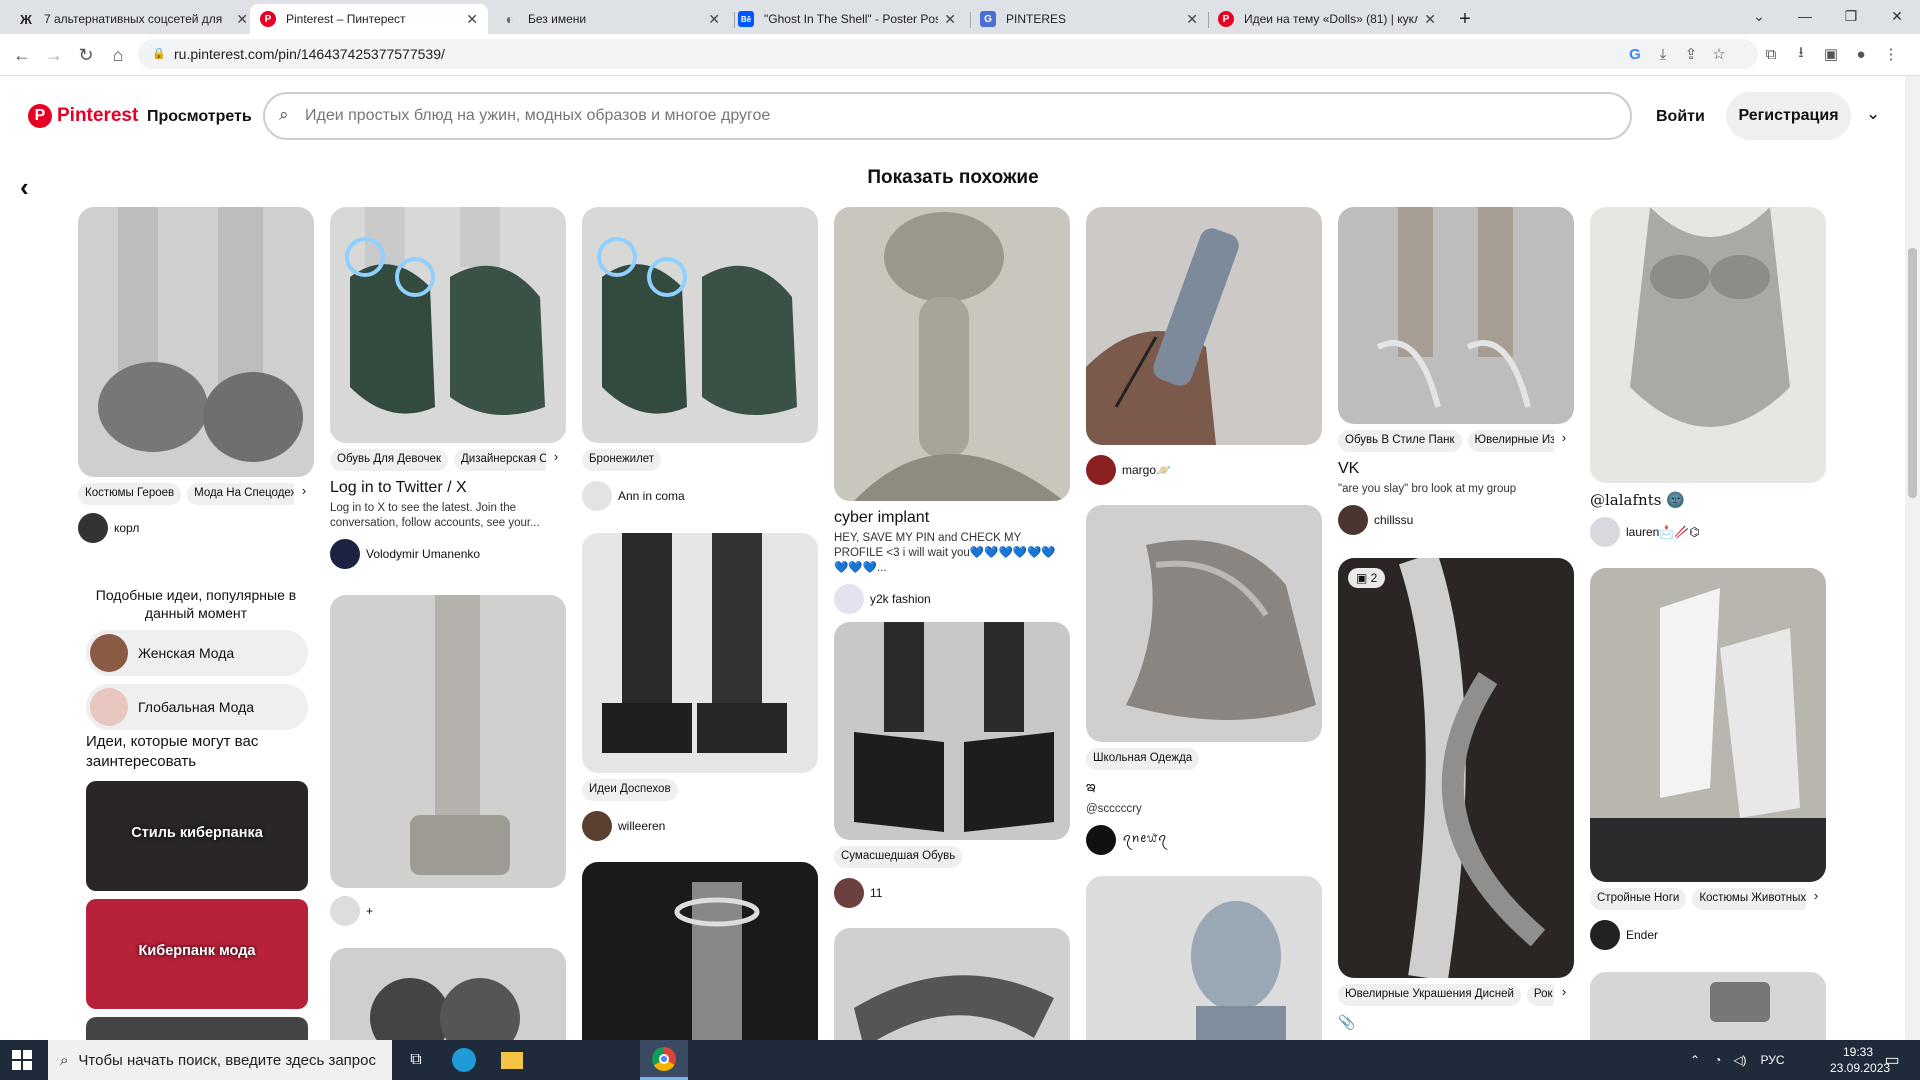 This screenshot has width=1920, height=1080. Describe the element at coordinates (1638, 899) in the screenshot. I see `tag-chip: Стройные Ноги` at that location.